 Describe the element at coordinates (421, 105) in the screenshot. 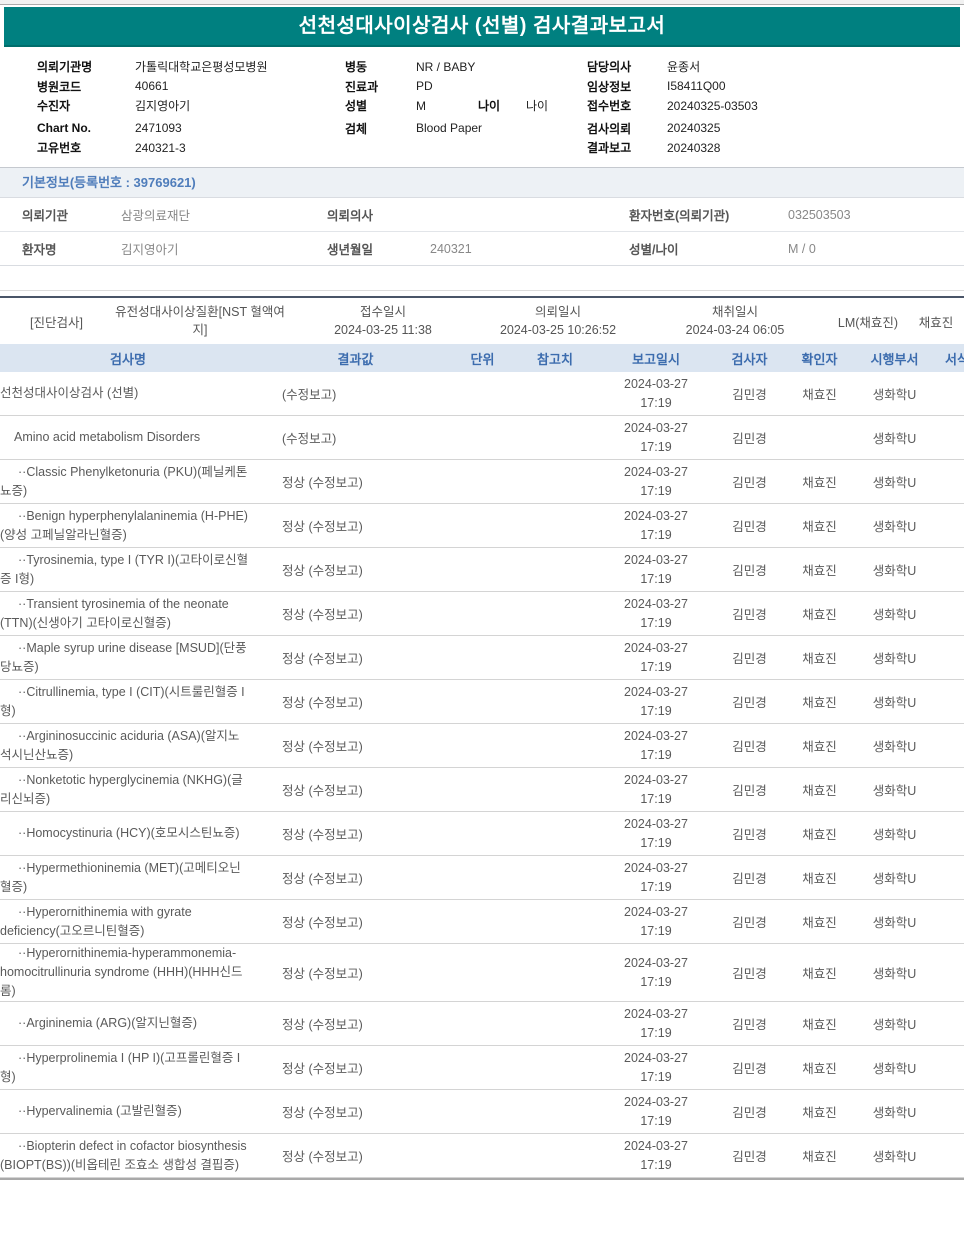

I see `field-value: M` at that location.